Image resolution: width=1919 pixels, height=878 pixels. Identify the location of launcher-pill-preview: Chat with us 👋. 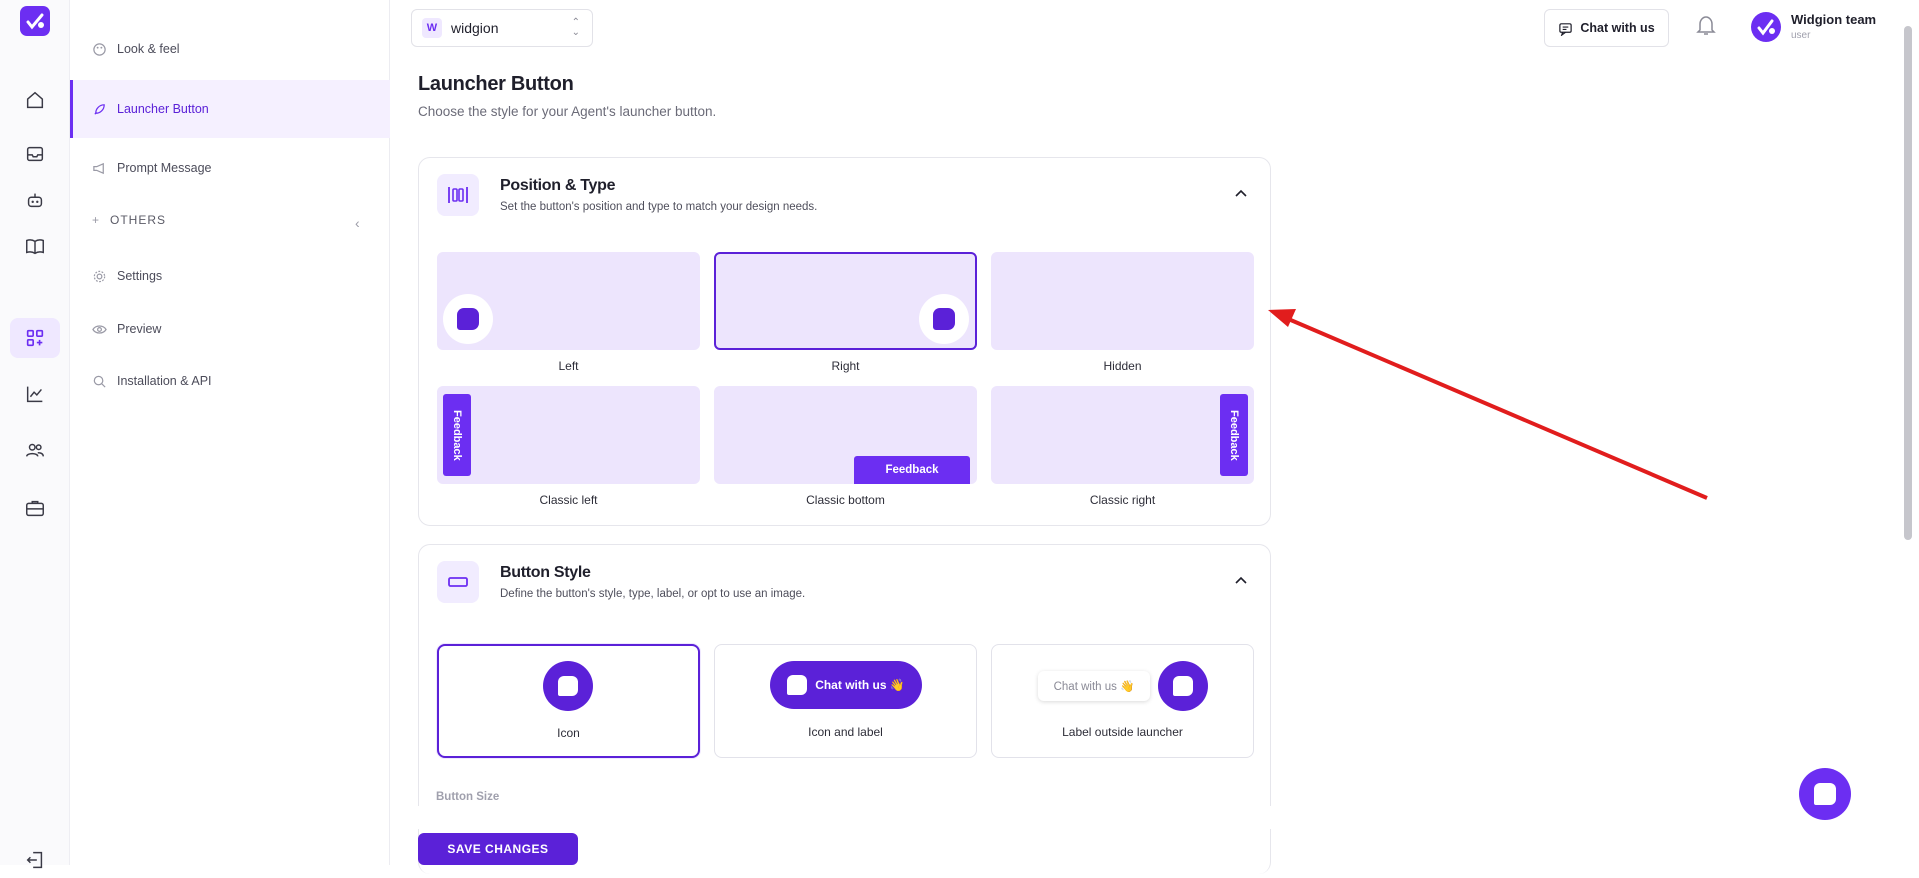
(846, 685).